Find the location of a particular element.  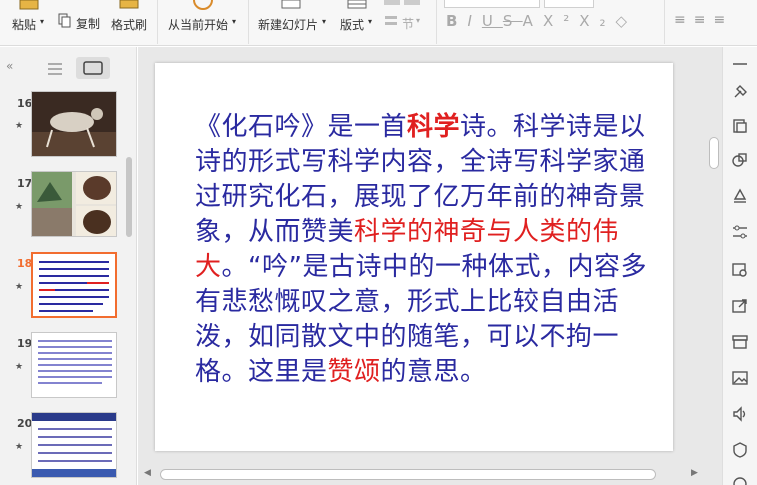

from-current-button: 从当前开始 ▾ is located at coordinates (204, 22).